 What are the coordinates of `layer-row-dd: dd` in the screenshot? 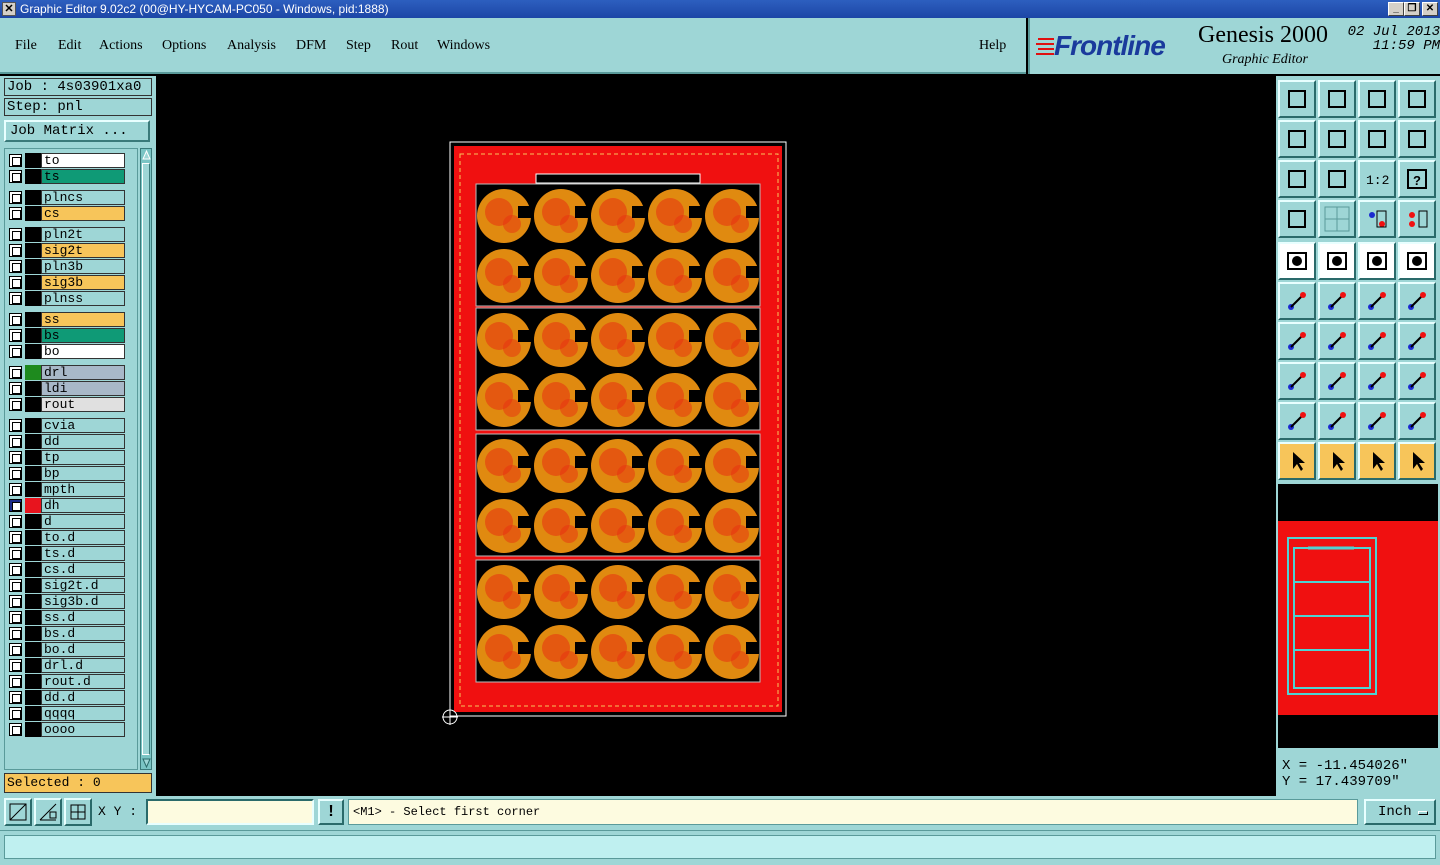 It's located at (67, 441).